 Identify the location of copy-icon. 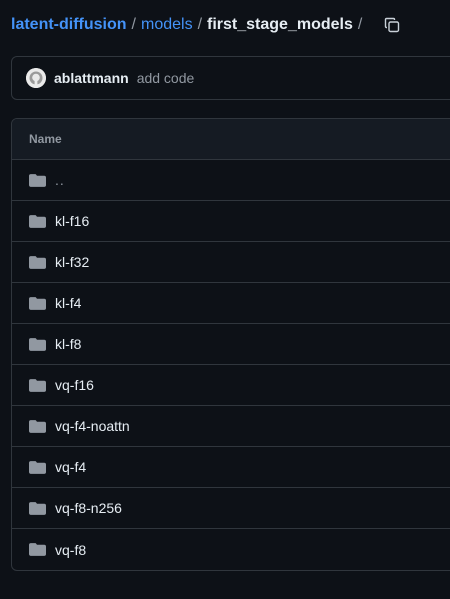
(392, 25).